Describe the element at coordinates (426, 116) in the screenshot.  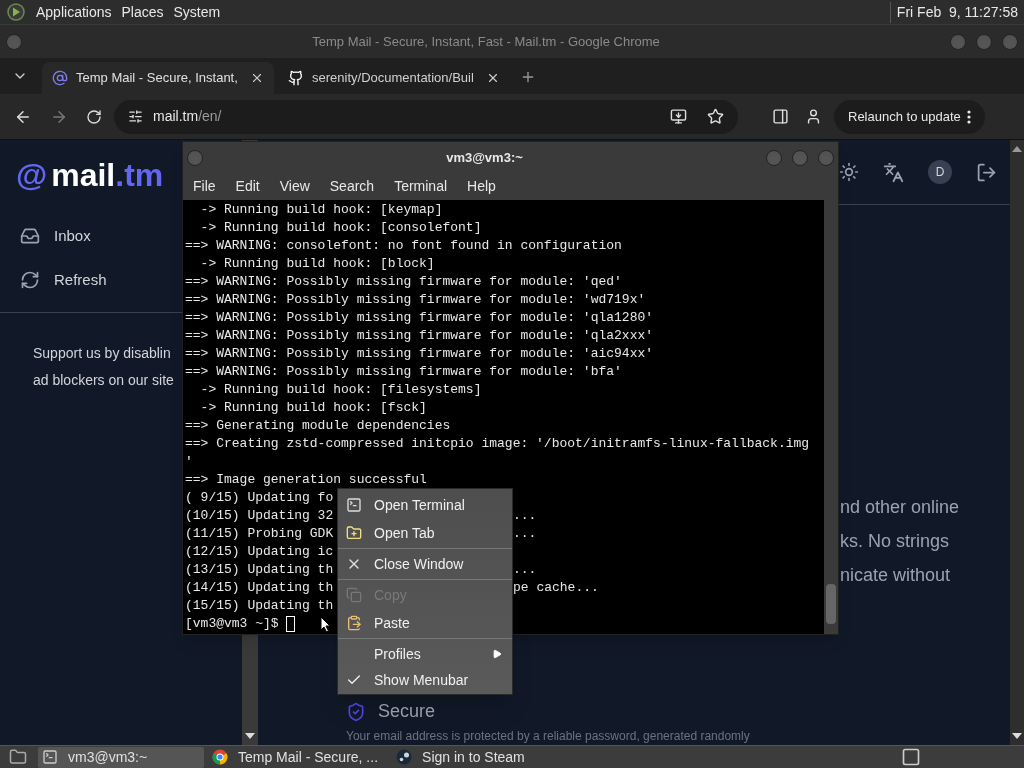
I see `address-bar: mail.tm/en/` at that location.